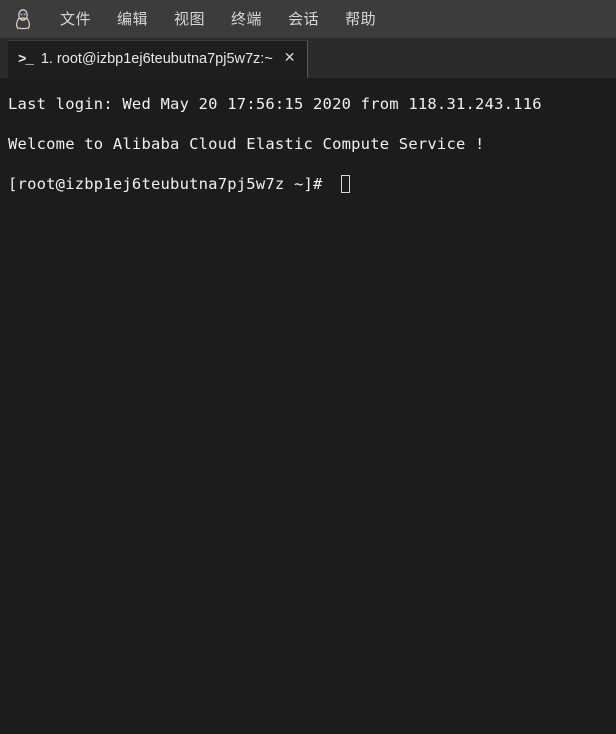 This screenshot has width=616, height=734. I want to click on terminal-prompt-line: [root@izbp1ej6teubutna7pj5w7z ~]#, so click(312, 184).